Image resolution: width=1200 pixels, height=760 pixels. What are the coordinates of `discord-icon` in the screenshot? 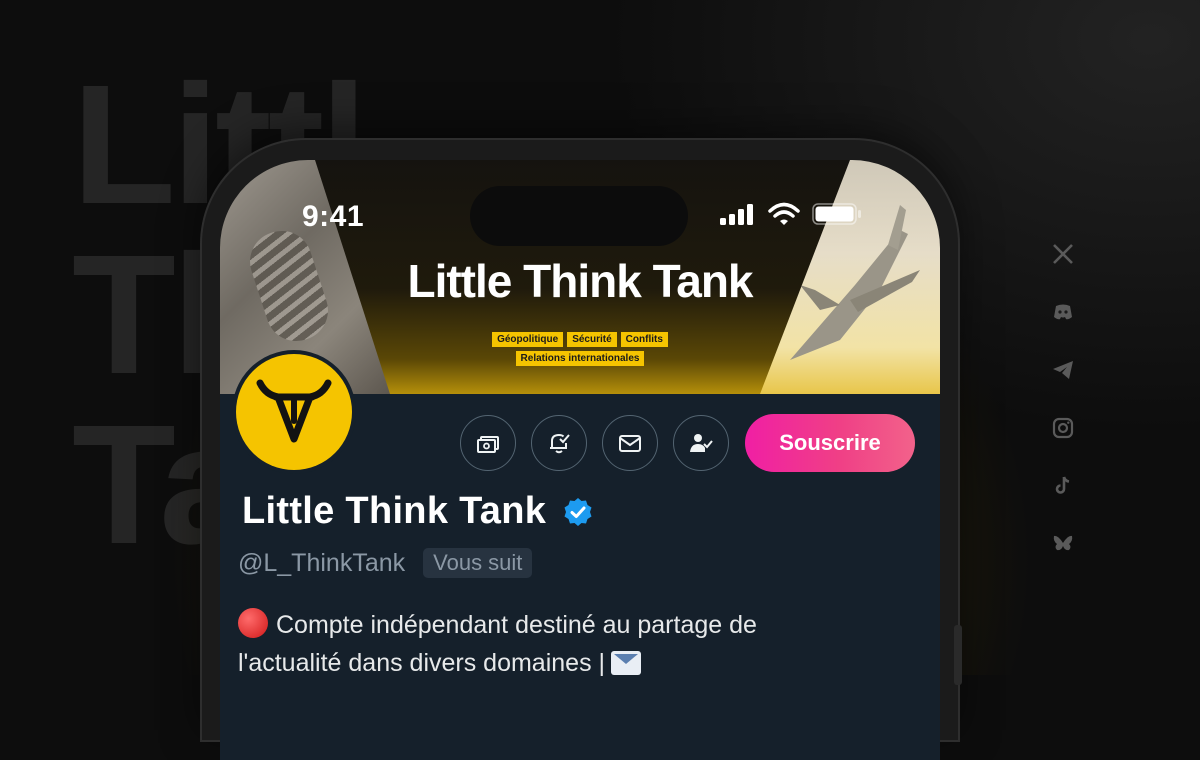 It's located at (1063, 312).